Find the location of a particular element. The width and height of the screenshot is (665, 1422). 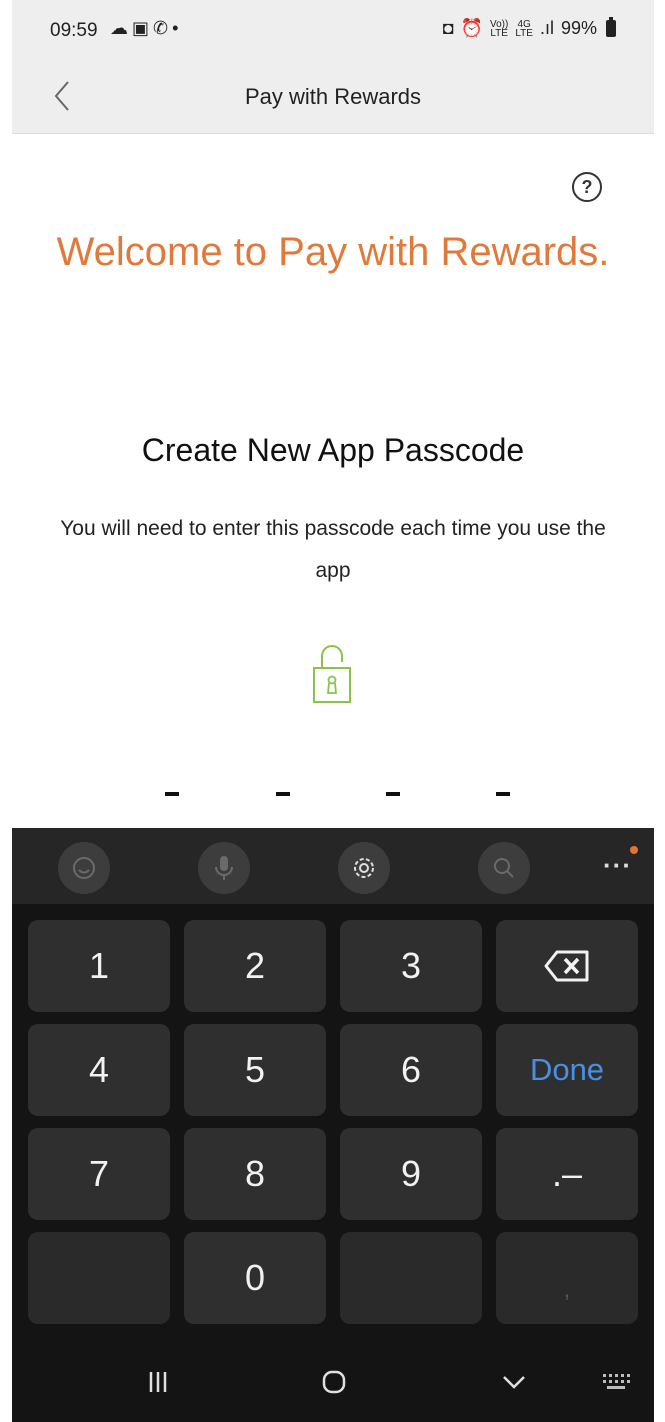

key-1: 1 is located at coordinates (99, 966).